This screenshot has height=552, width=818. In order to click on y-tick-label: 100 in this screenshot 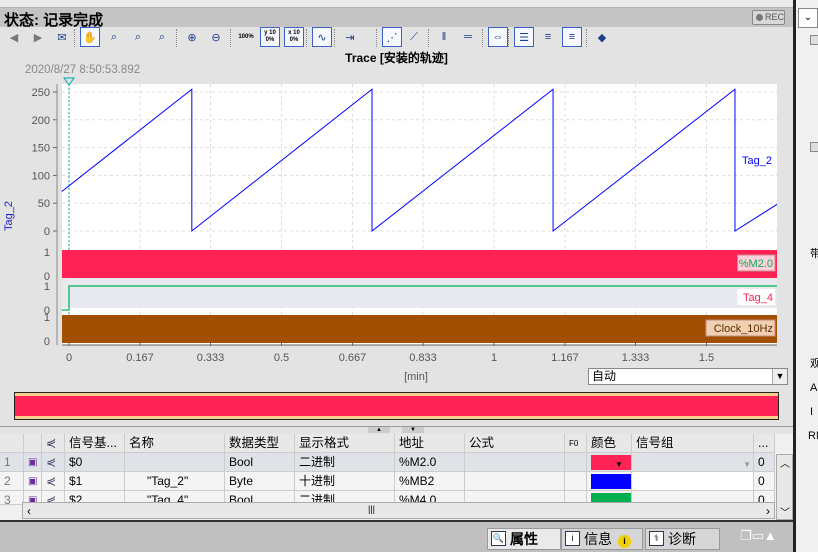, I will do `click(41, 176)`.